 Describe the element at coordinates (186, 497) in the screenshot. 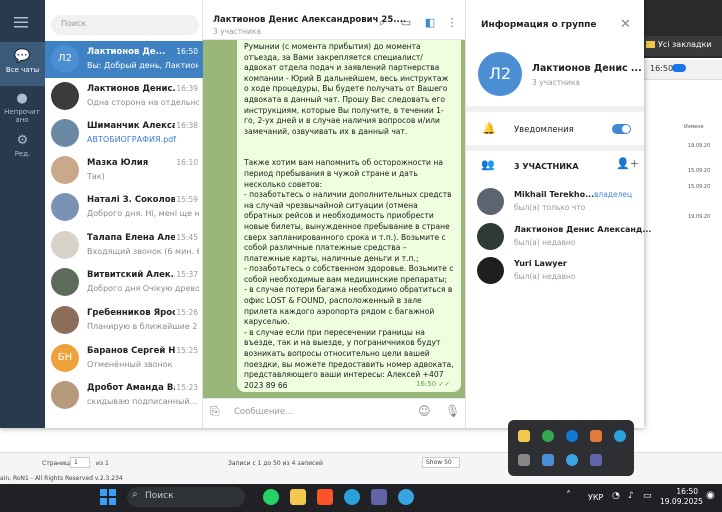

I see `taskbar-search: Поиск` at that location.